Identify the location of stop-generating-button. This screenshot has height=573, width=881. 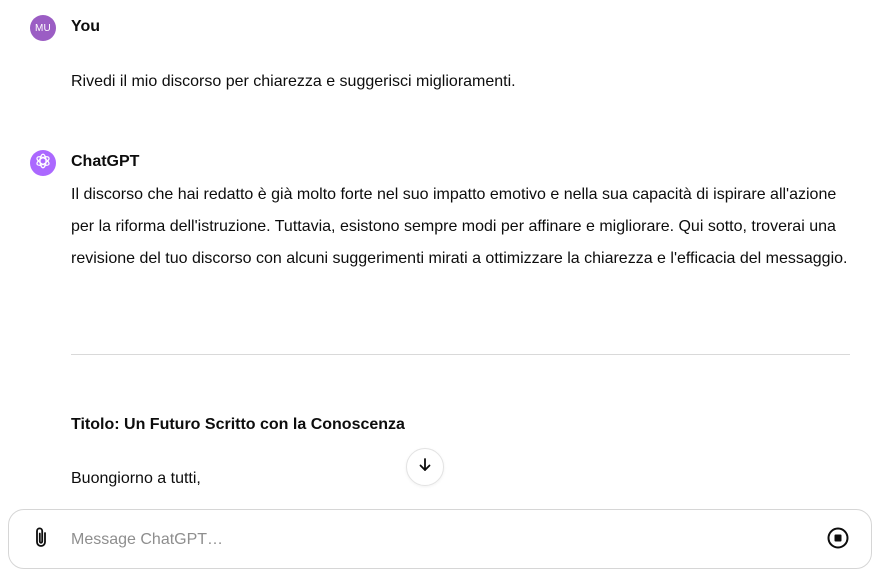
(838, 540).